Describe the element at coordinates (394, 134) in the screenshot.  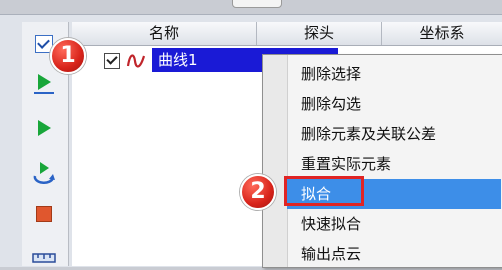
I see `menu-item-delete-with-tolerance: 删除元素及关联公差` at that location.